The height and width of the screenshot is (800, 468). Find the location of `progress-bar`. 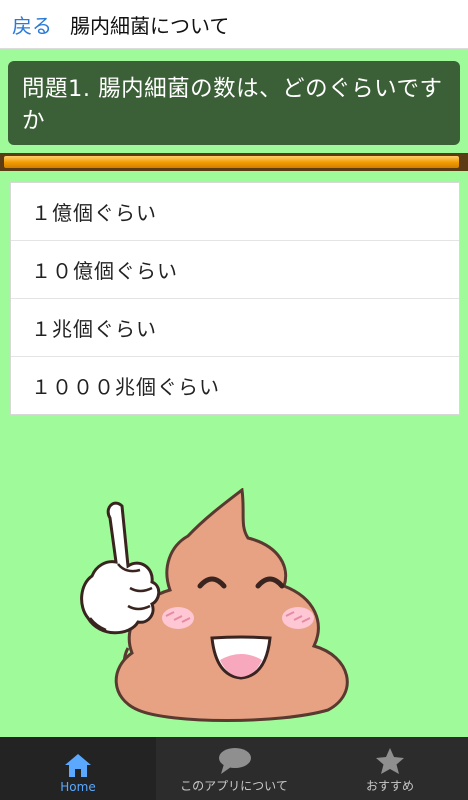

progress-bar is located at coordinates (234, 162).